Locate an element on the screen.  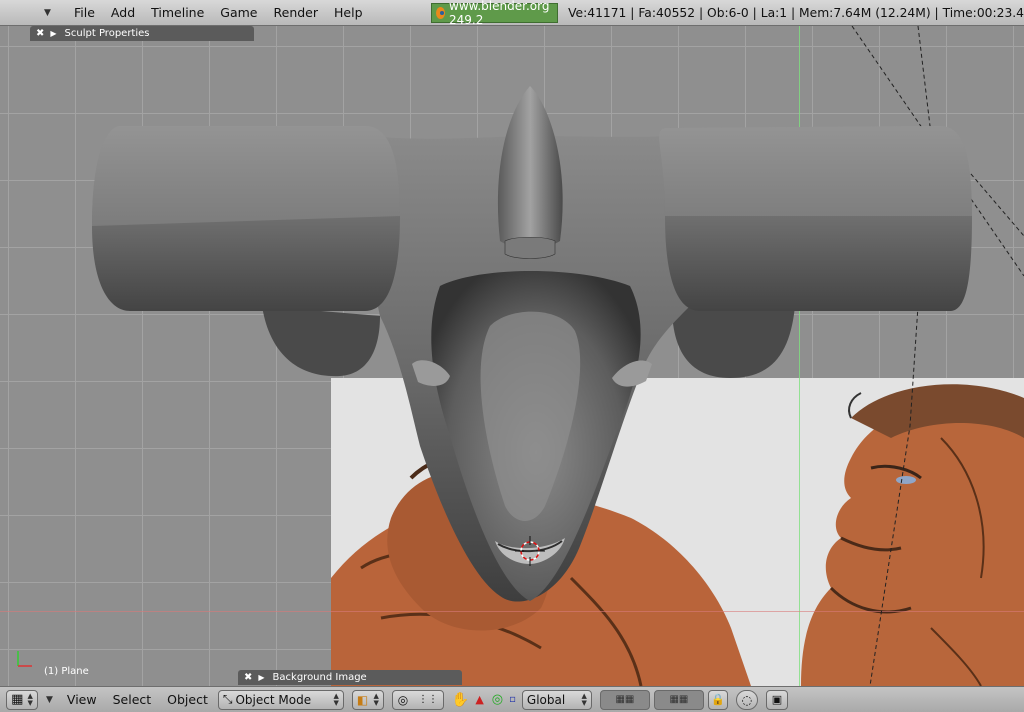
lock-icon: 🔒 is located at coordinates (718, 699).